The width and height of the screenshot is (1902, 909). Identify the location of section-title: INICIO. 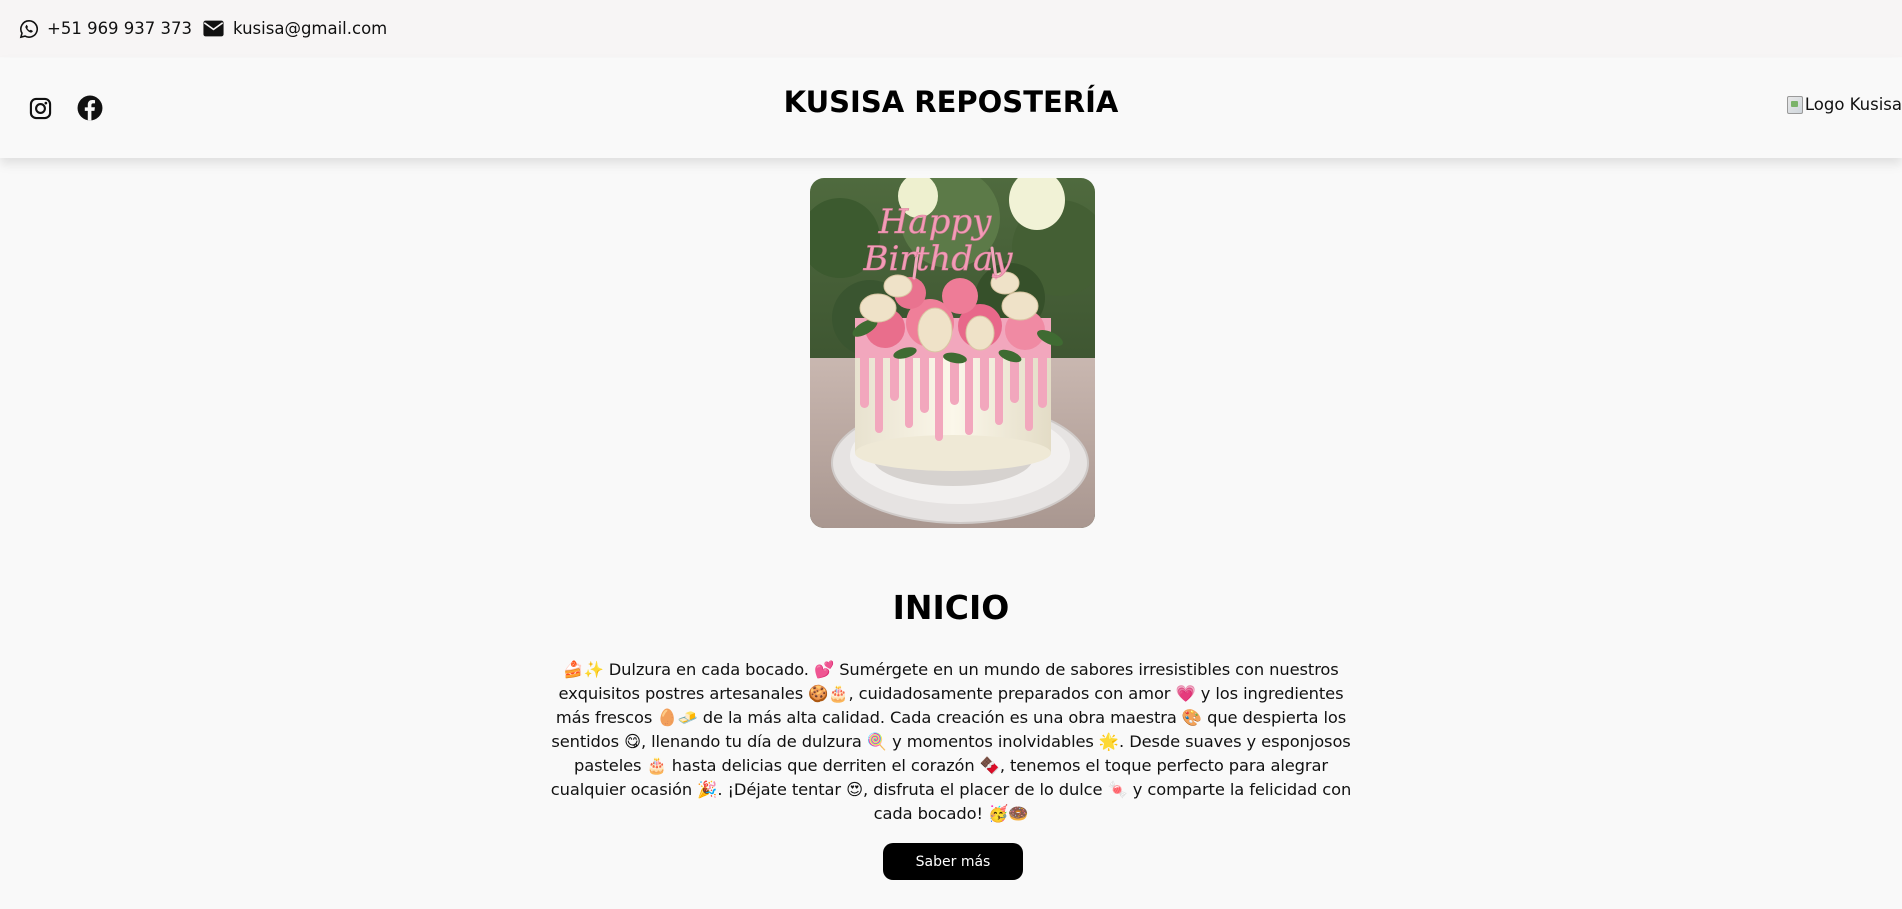
(951, 607).